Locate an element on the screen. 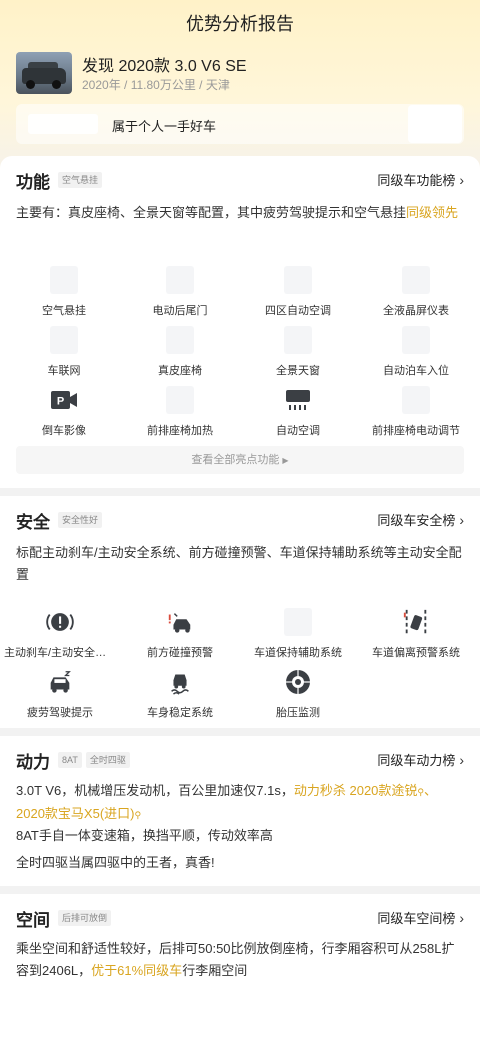 This screenshot has width=480, height=1038. feature-item: 全景天窗 is located at coordinates (298, 352).